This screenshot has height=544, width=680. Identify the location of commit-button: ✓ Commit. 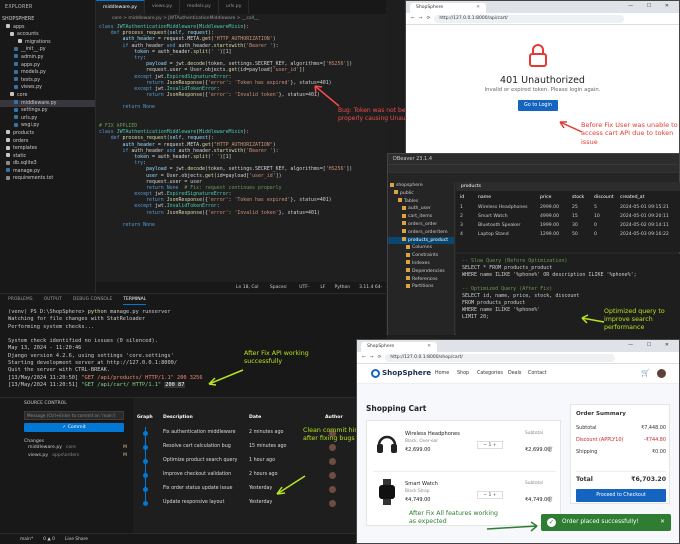
(74, 427).